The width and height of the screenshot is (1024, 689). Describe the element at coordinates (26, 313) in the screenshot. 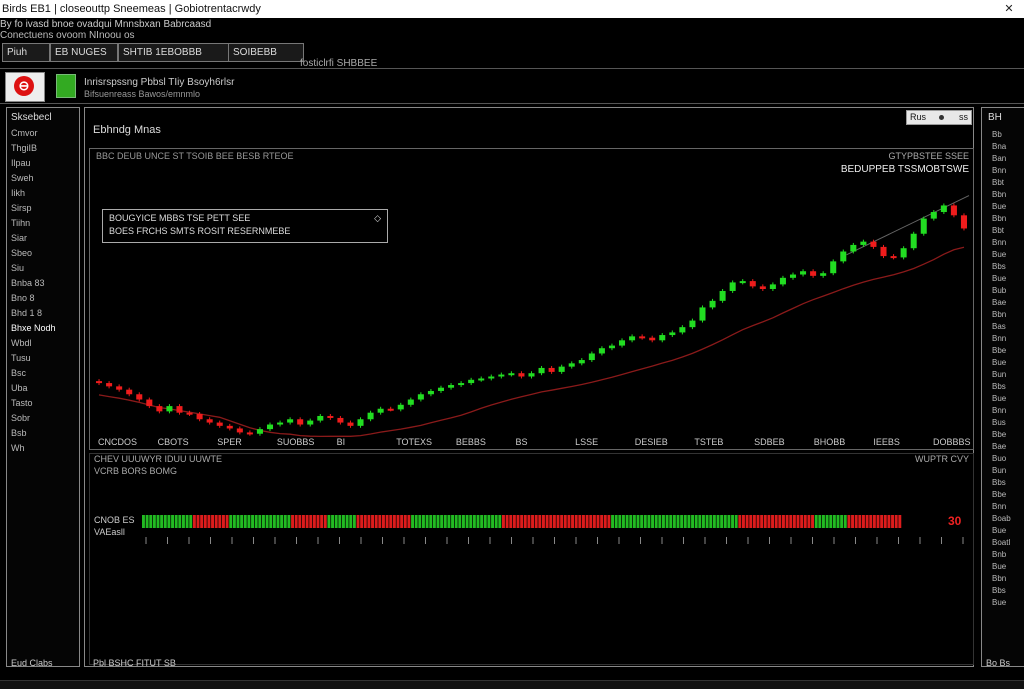

I see `left-list-item: Bhd 1 8` at that location.